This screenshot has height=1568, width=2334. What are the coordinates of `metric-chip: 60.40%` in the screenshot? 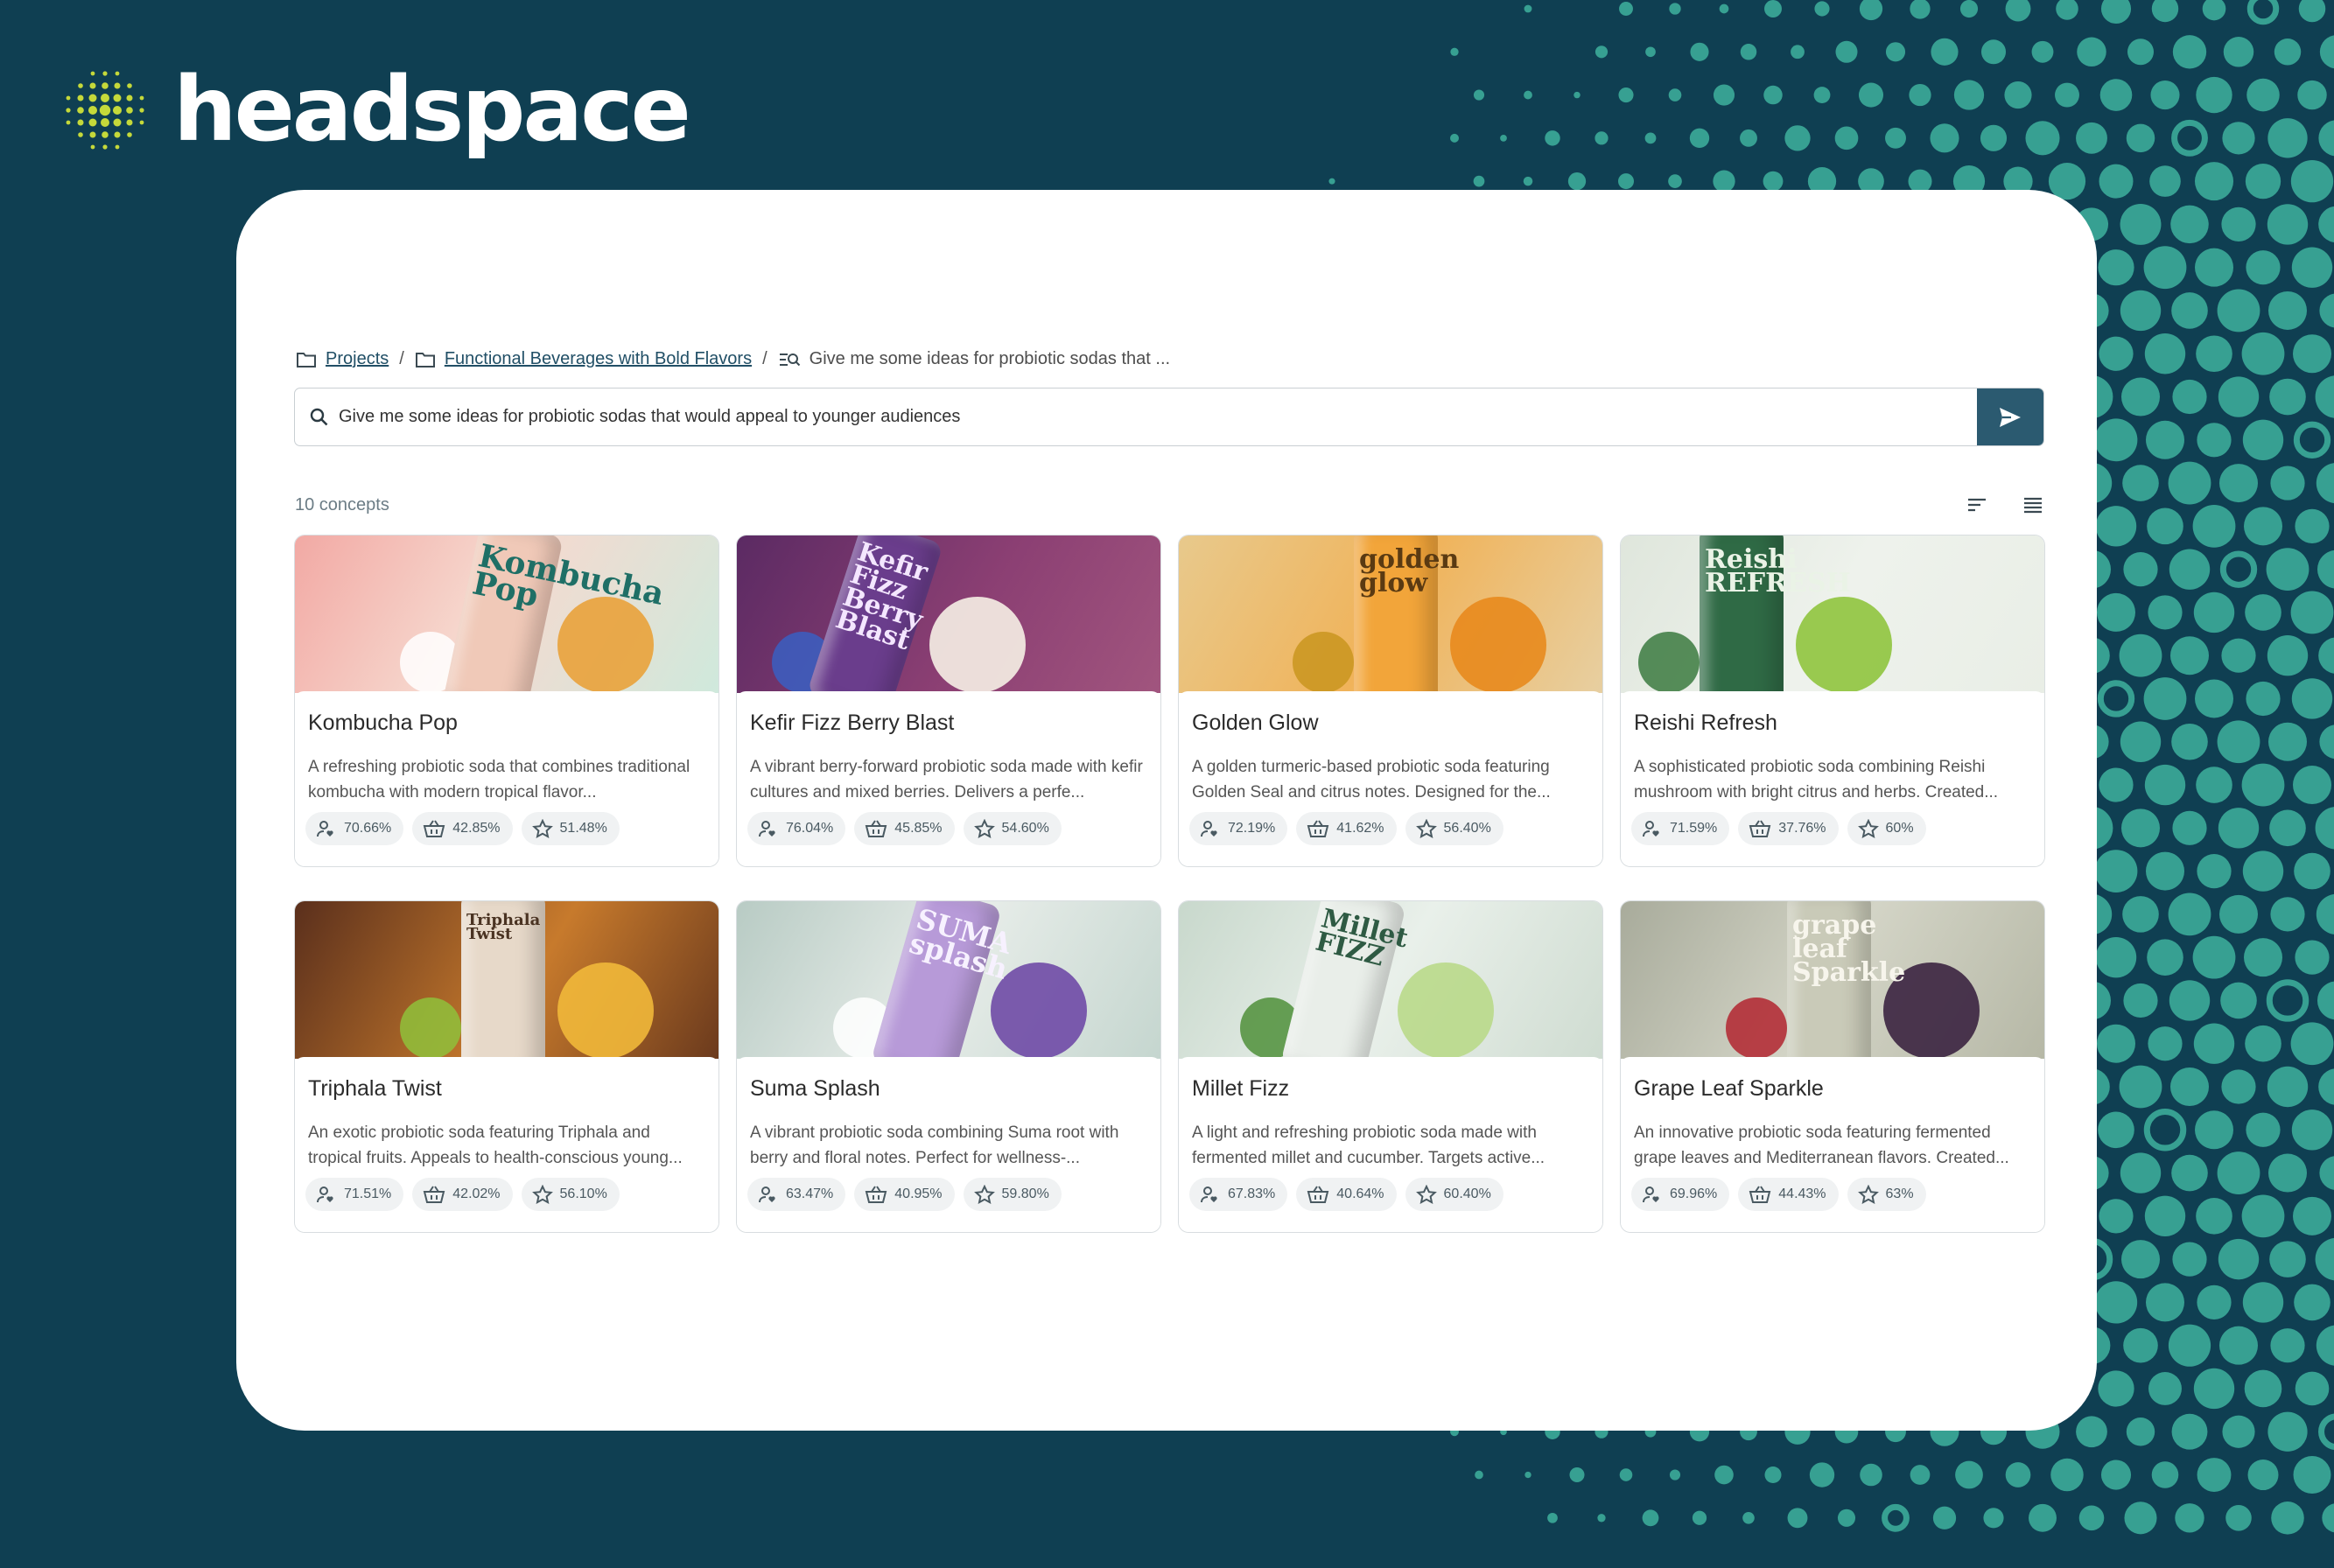 It's located at (1454, 1194).